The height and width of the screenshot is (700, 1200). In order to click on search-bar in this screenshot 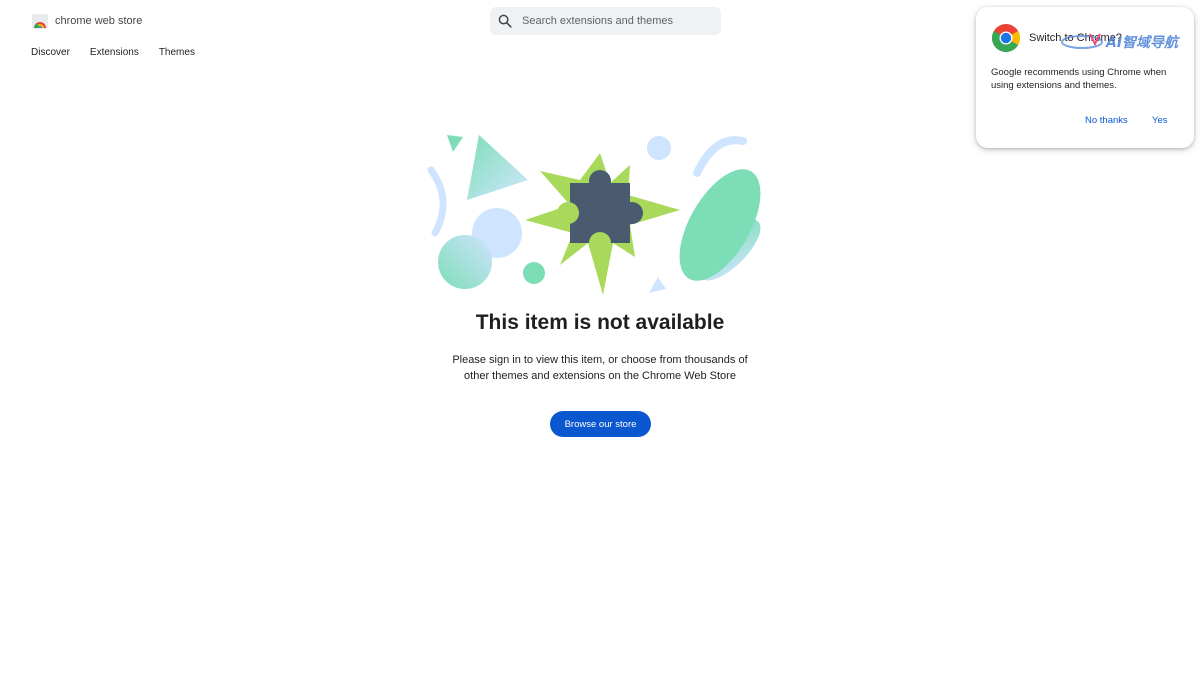, I will do `click(605, 21)`.